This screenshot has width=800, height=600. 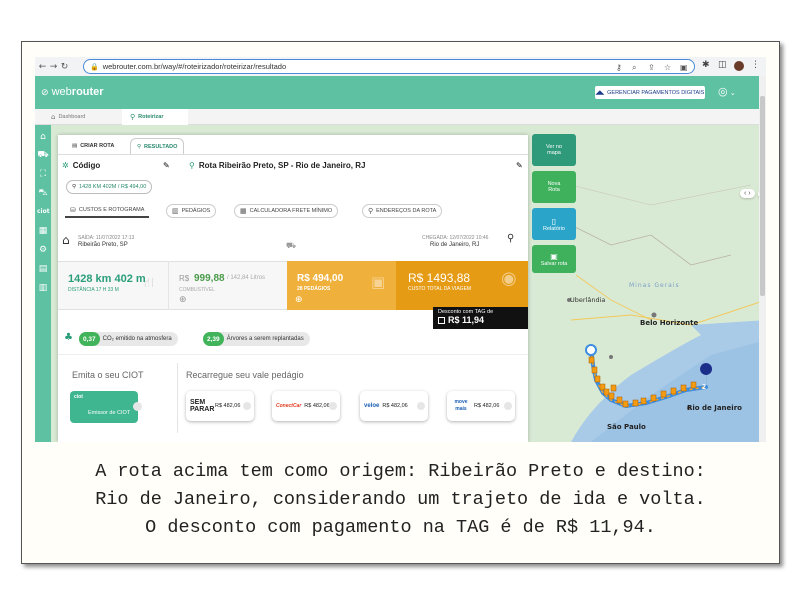 What do you see at coordinates (43, 137) in the screenshot?
I see `sidebar-home-icon: ⌂` at bounding box center [43, 137].